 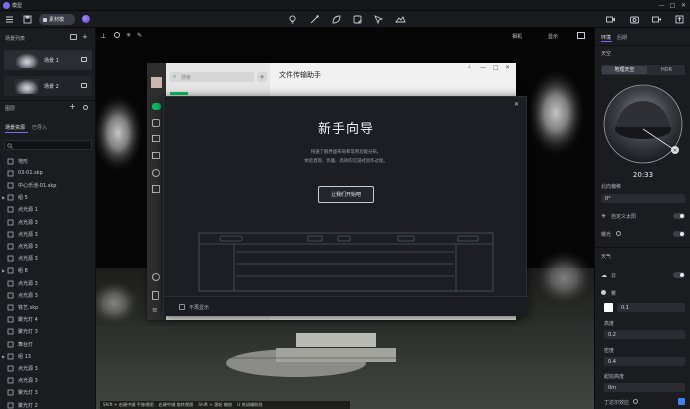 I want to click on leaf-icon, so click(x=336, y=19).